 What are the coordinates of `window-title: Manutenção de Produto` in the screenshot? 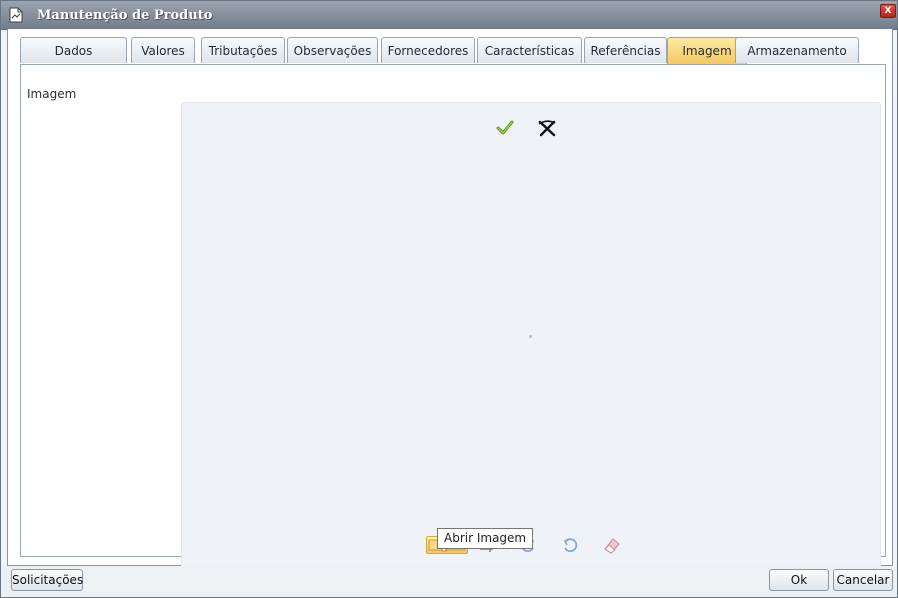 It's located at (125, 15).